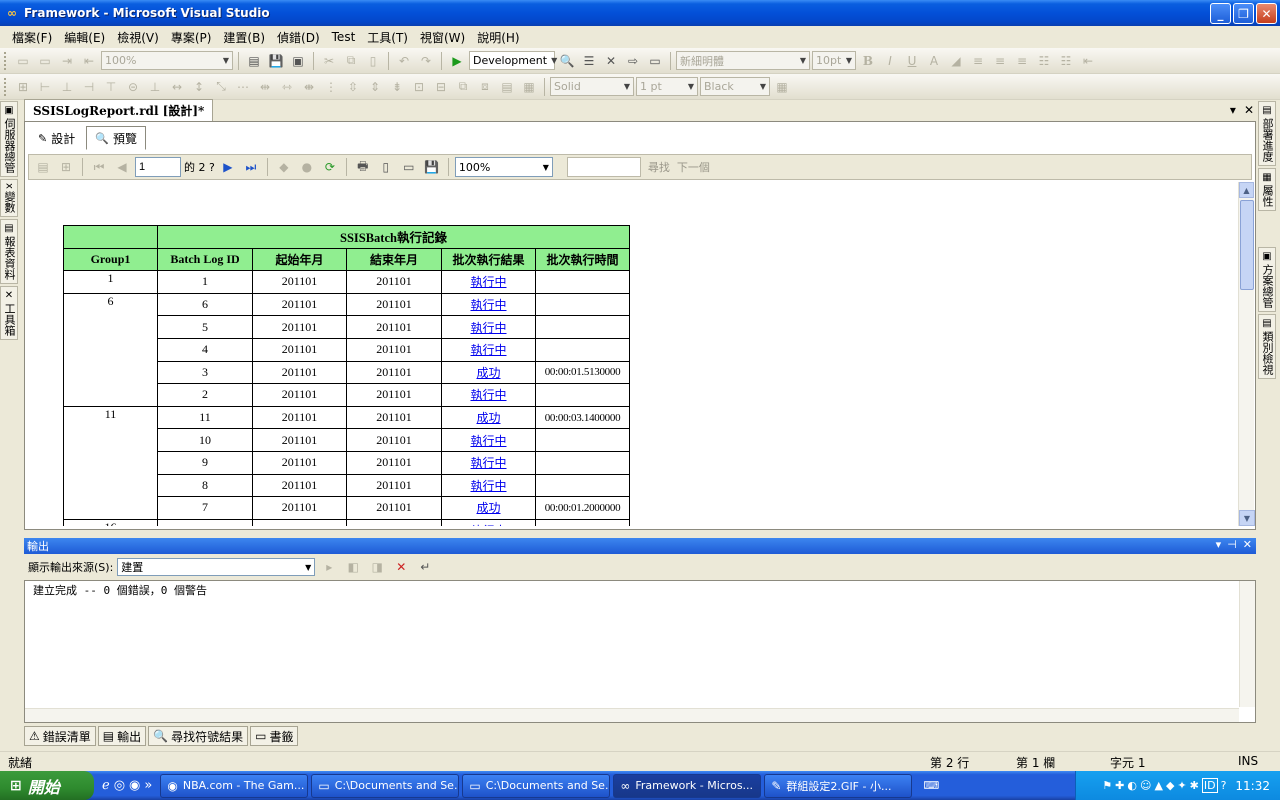 This screenshot has width=1280, height=800. I want to click on tab-bookmarks: ▭ 書籤, so click(274, 736).